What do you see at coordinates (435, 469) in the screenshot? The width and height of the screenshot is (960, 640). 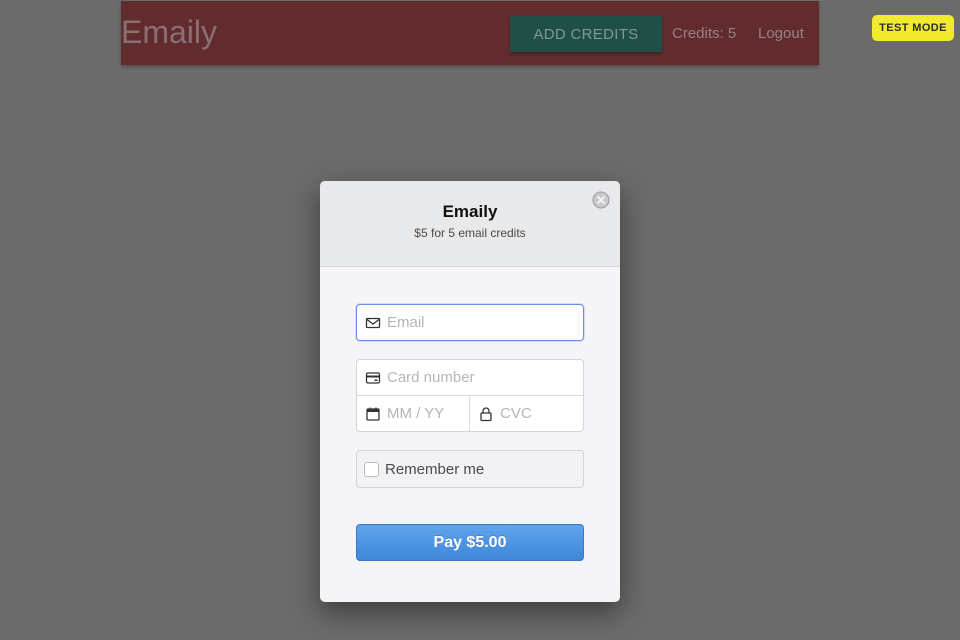 I see `remember-me-label: Remember me` at bounding box center [435, 469].